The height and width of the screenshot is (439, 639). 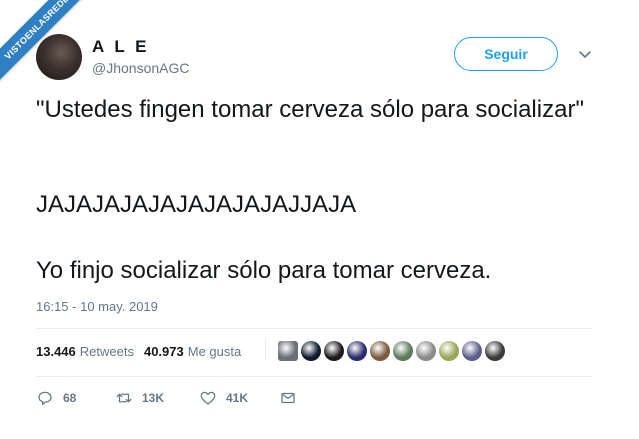 I want to click on like-action: 41K, so click(x=239, y=398).